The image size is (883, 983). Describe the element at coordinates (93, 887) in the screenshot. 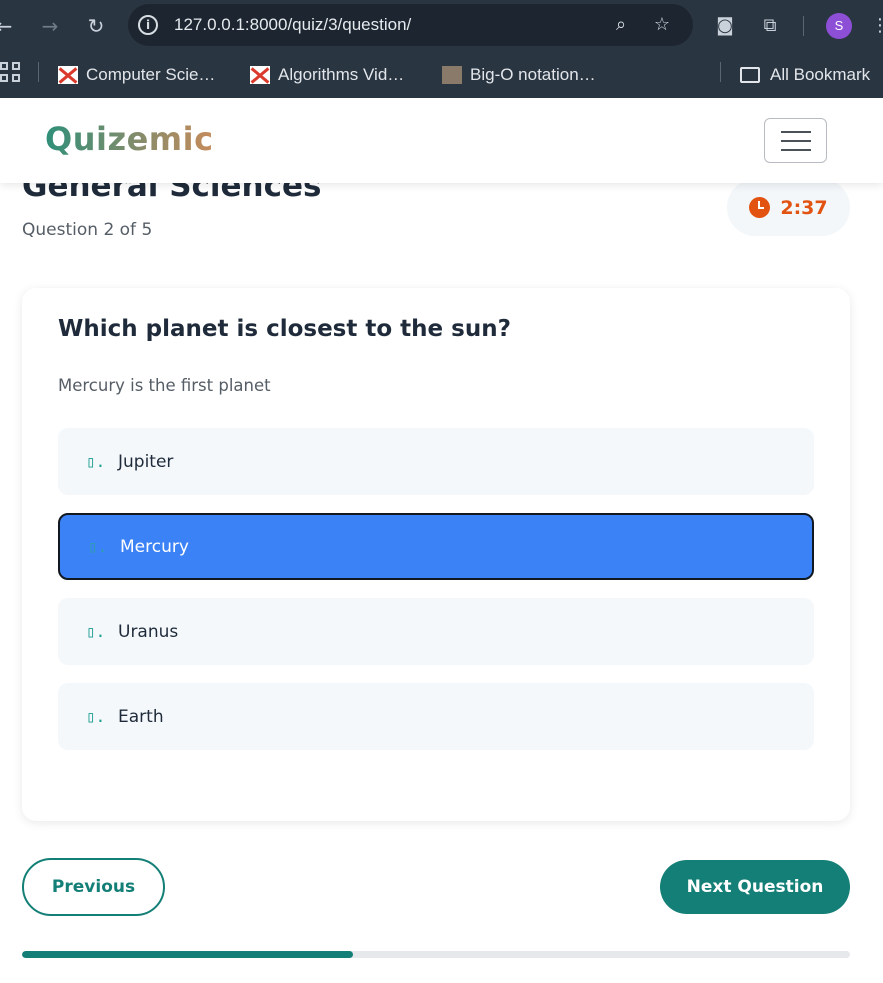

I see `previous-button: Previous` at that location.